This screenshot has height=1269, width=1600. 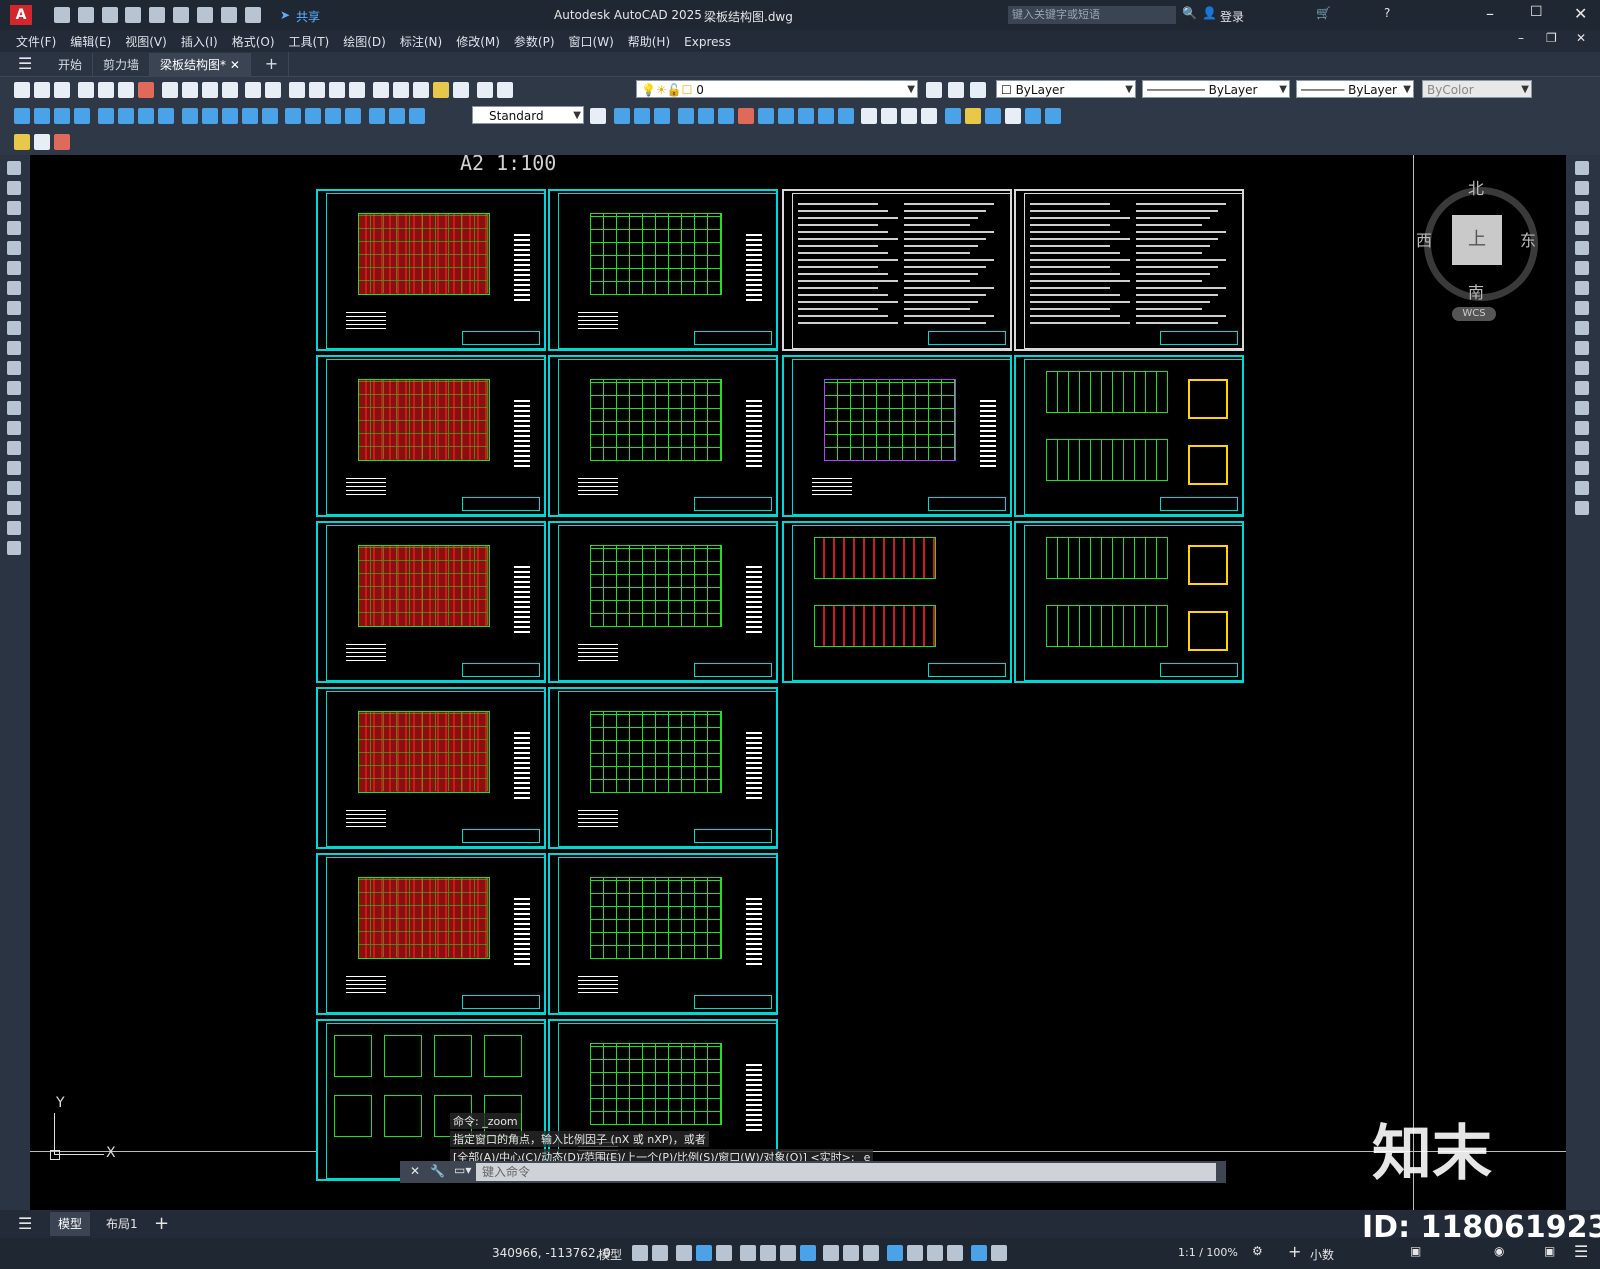 What do you see at coordinates (461, 90) in the screenshot?
I see `calculator-icon` at bounding box center [461, 90].